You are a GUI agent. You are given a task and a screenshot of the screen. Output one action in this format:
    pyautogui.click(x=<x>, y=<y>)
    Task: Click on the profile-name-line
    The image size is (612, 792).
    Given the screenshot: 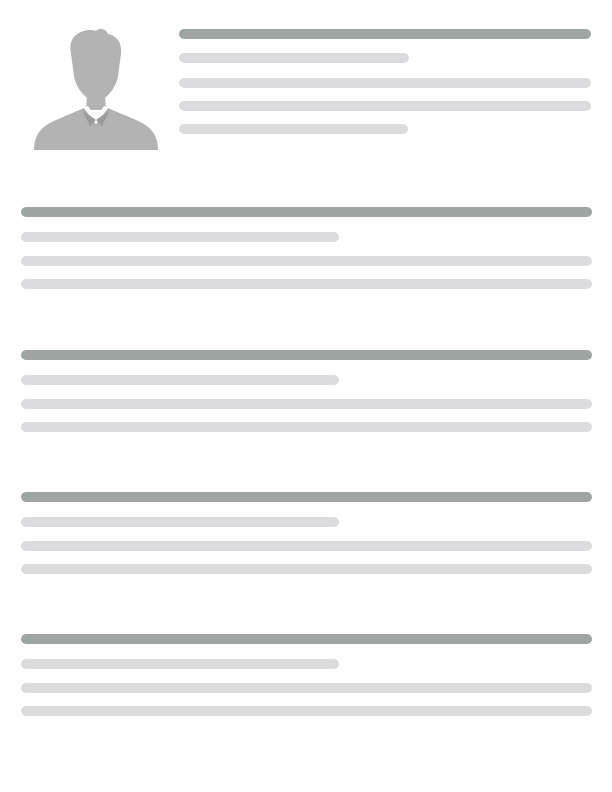 What is the action you would take?
    pyautogui.click(x=385, y=34)
    